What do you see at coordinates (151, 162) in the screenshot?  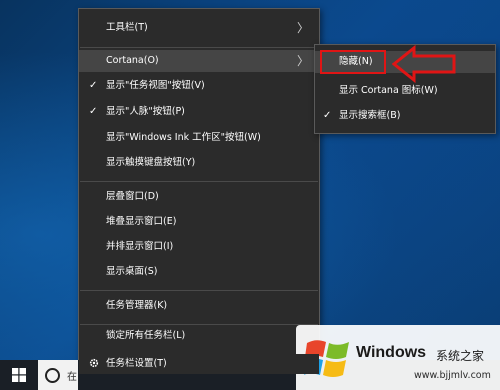 I see `menu-item-label: 显示触摸键盘按钮(Y)` at bounding box center [151, 162].